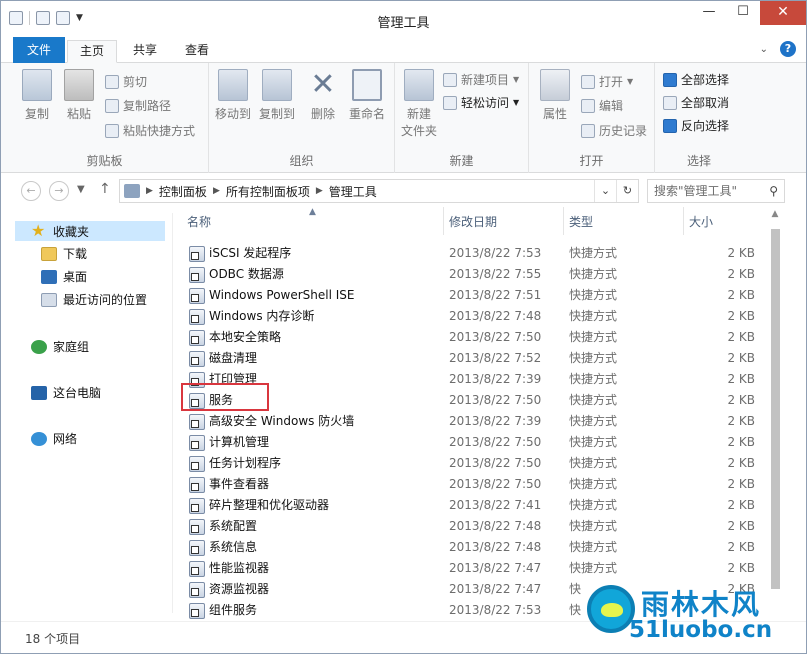 The height and width of the screenshot is (654, 807). I want to click on paste-button: 粘贴, so click(79, 95).